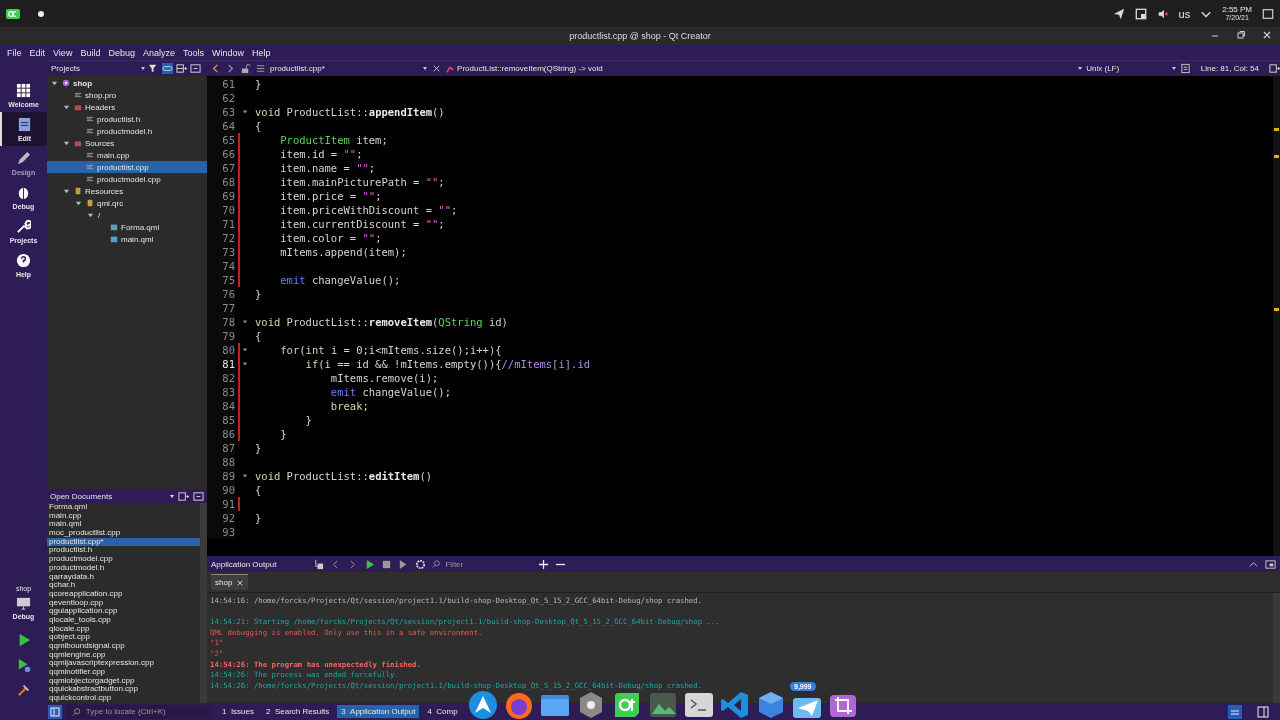 This screenshot has width=1280, height=720. I want to click on symbol-selector: ProductList::removeItem(QString) -> void, so click(764, 68).